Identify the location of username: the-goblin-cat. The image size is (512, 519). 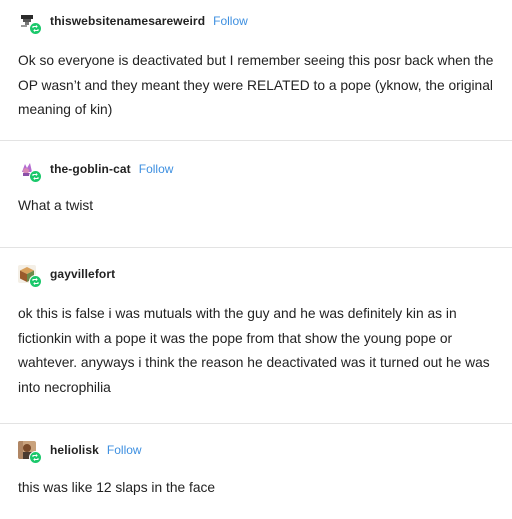
(90, 169).